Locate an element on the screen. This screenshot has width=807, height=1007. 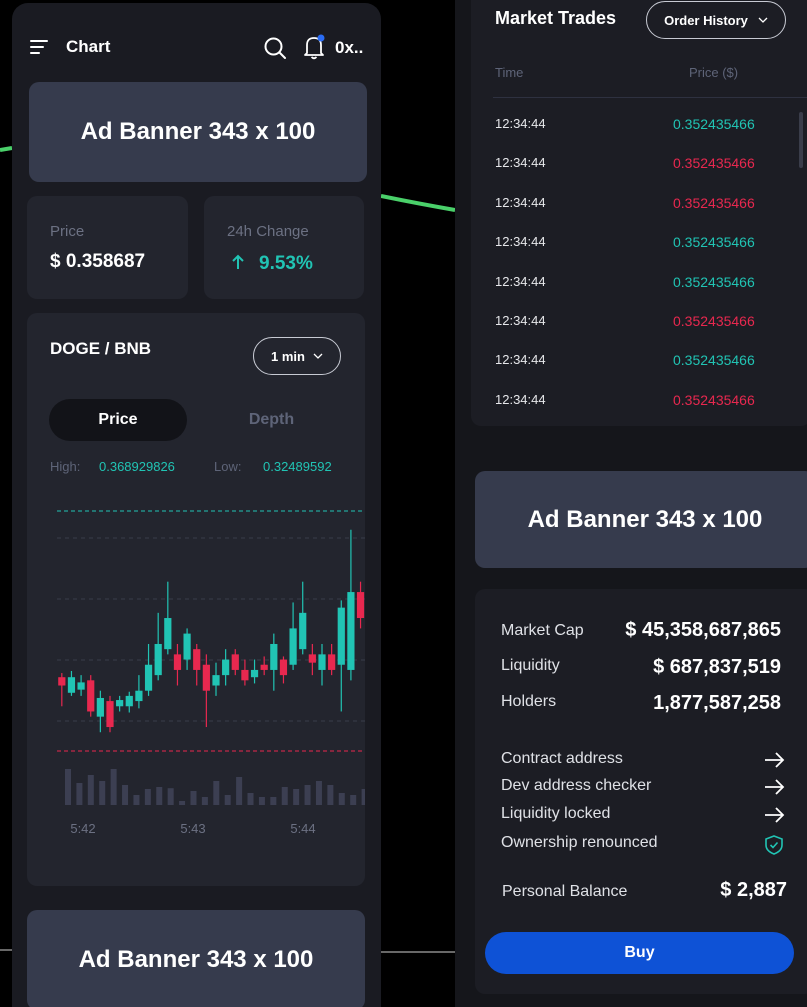
page-title: Chart is located at coordinates (88, 46).